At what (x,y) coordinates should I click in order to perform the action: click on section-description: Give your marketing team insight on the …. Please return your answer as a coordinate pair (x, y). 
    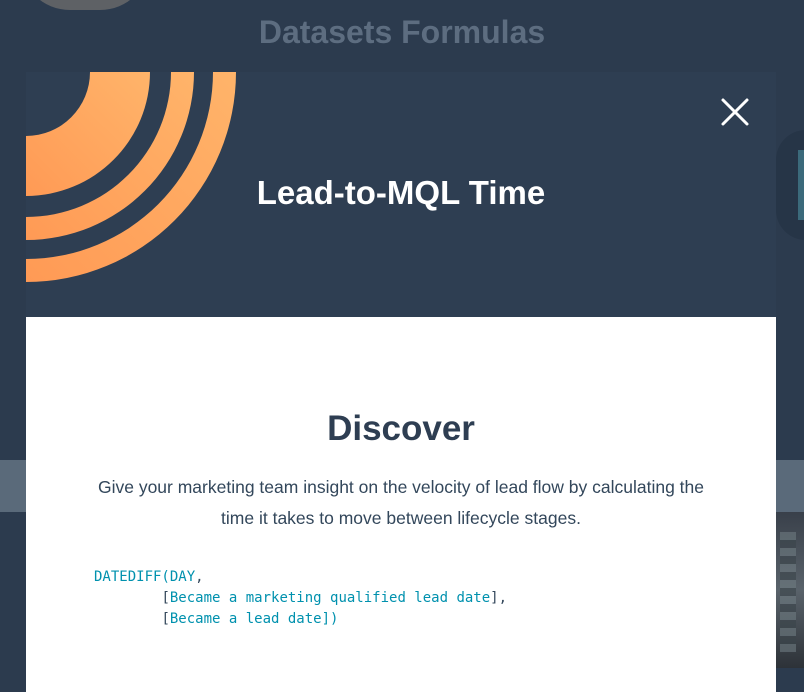
    Looking at the image, I should click on (400, 502).